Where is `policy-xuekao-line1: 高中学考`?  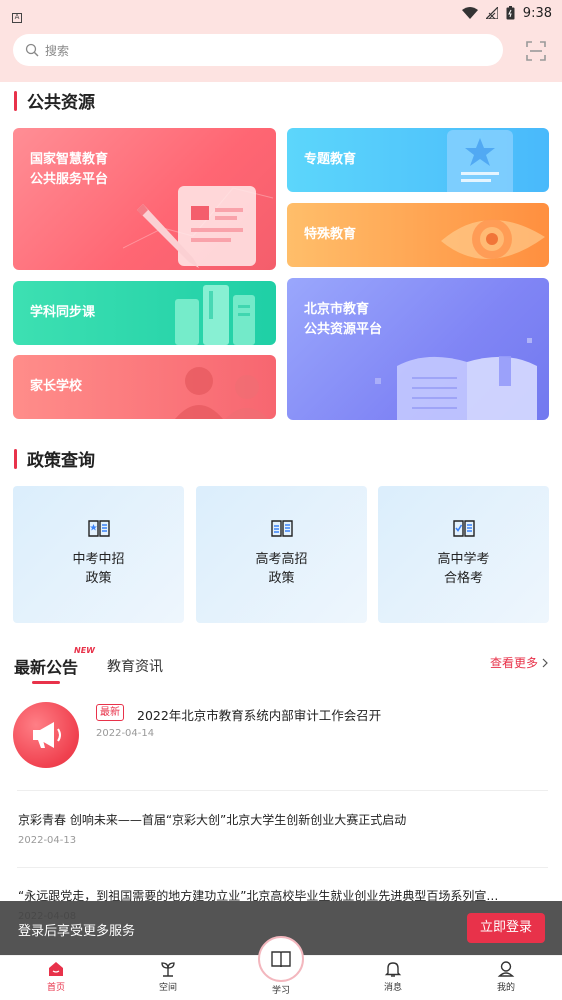 policy-xuekao-line1: 高中学考 is located at coordinates (463, 559).